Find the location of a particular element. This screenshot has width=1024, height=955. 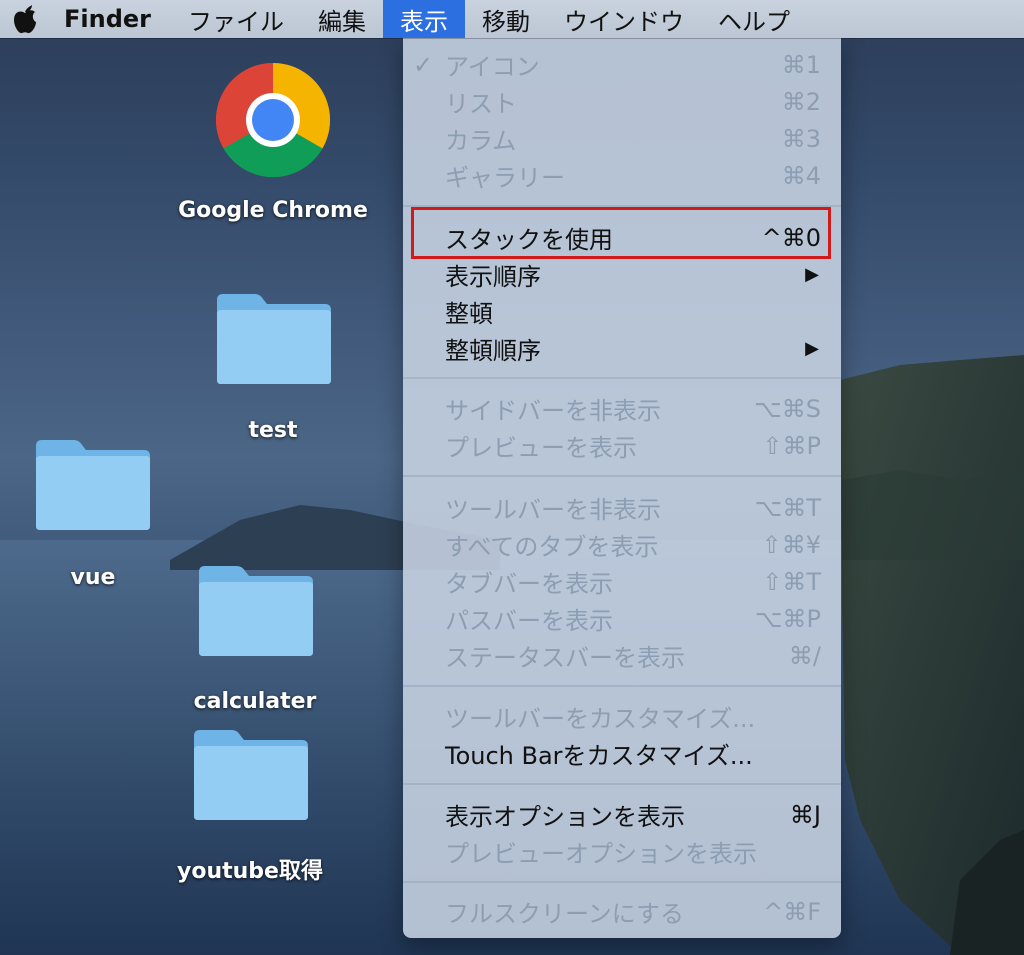

highlight-annotation-box is located at coordinates (621, 233).